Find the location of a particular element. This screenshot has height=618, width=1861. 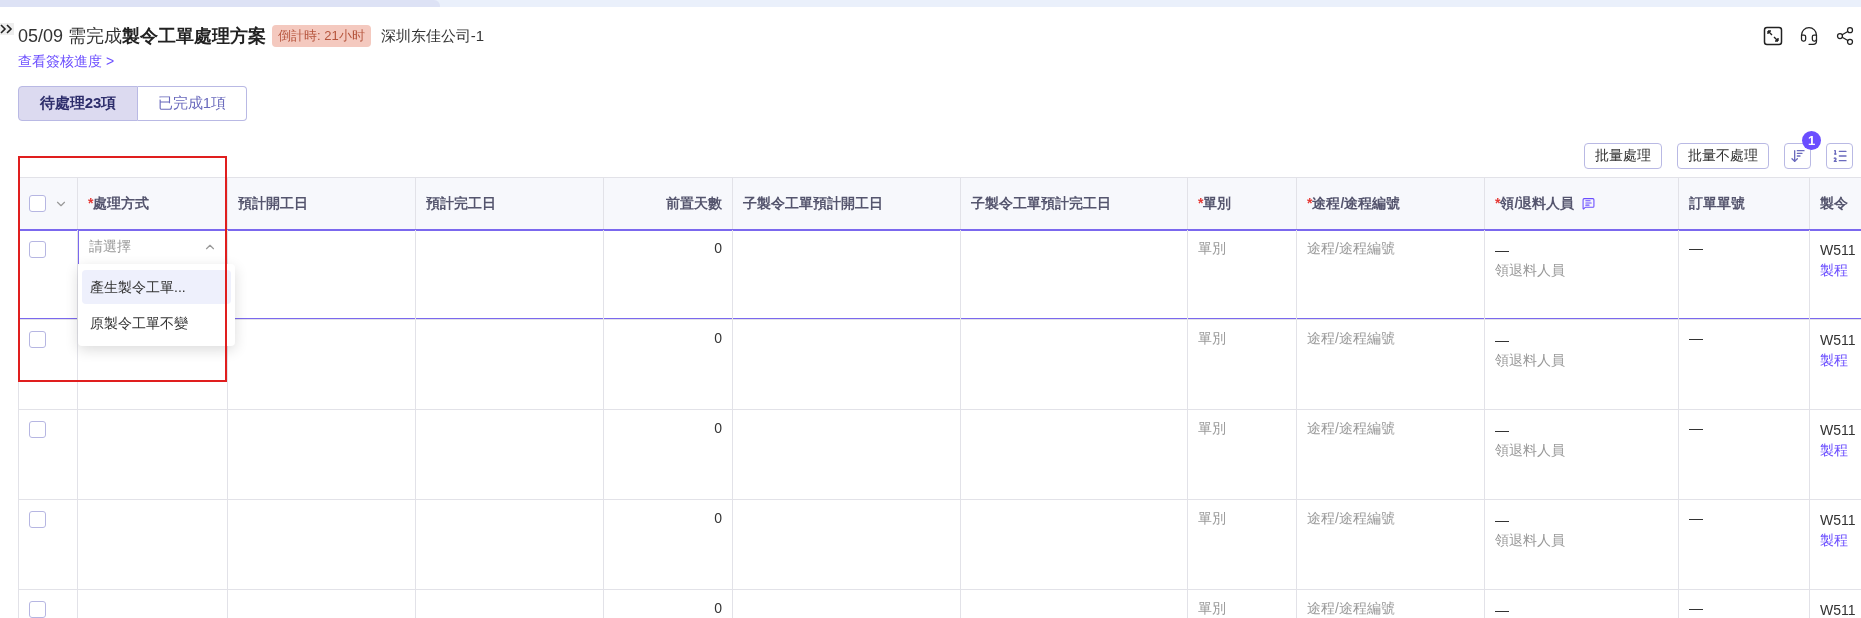

column-header: 途程/途程編號 is located at coordinates (1356, 202).